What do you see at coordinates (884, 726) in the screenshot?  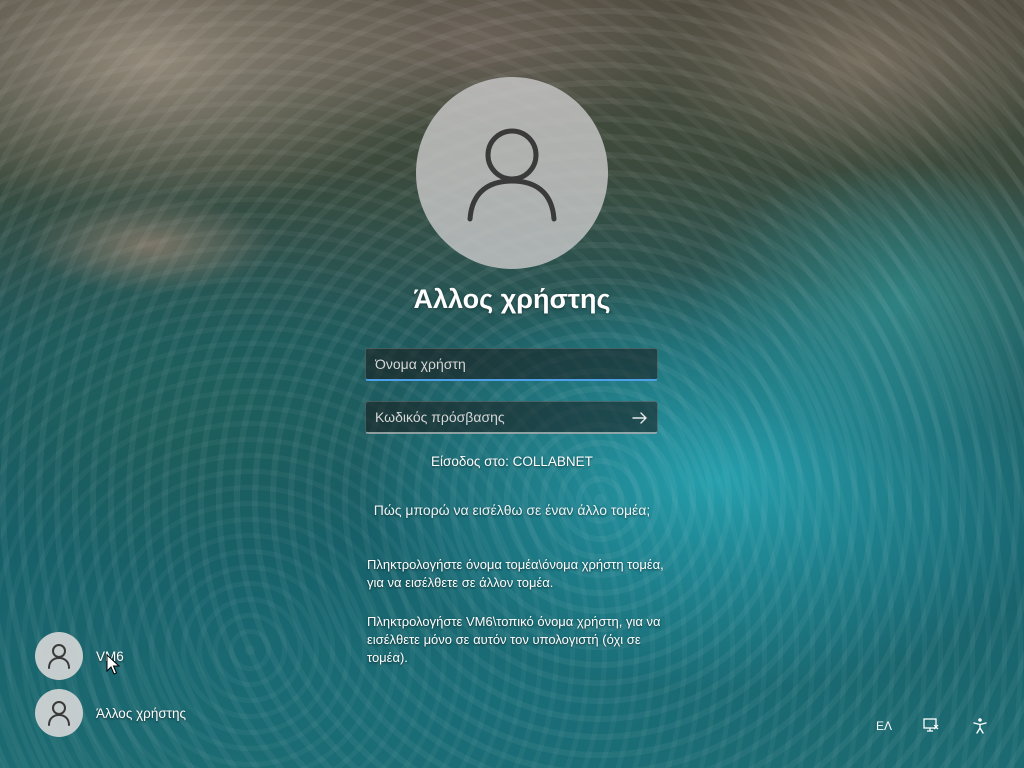 I see `language-indicator: ΕΛ` at bounding box center [884, 726].